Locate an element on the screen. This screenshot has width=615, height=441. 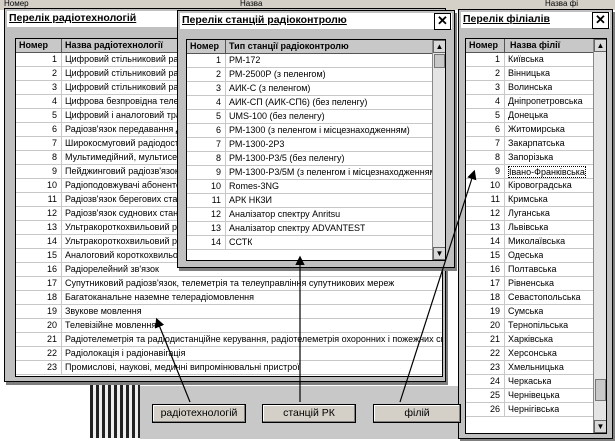
column-header-name: Назва філії is located at coordinates (535, 45).